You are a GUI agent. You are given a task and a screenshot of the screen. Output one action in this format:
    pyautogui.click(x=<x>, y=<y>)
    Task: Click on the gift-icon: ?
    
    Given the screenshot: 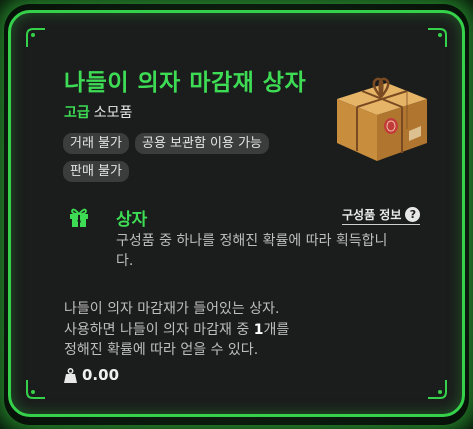 What is the action you would take?
    pyautogui.click(x=79, y=217)
    